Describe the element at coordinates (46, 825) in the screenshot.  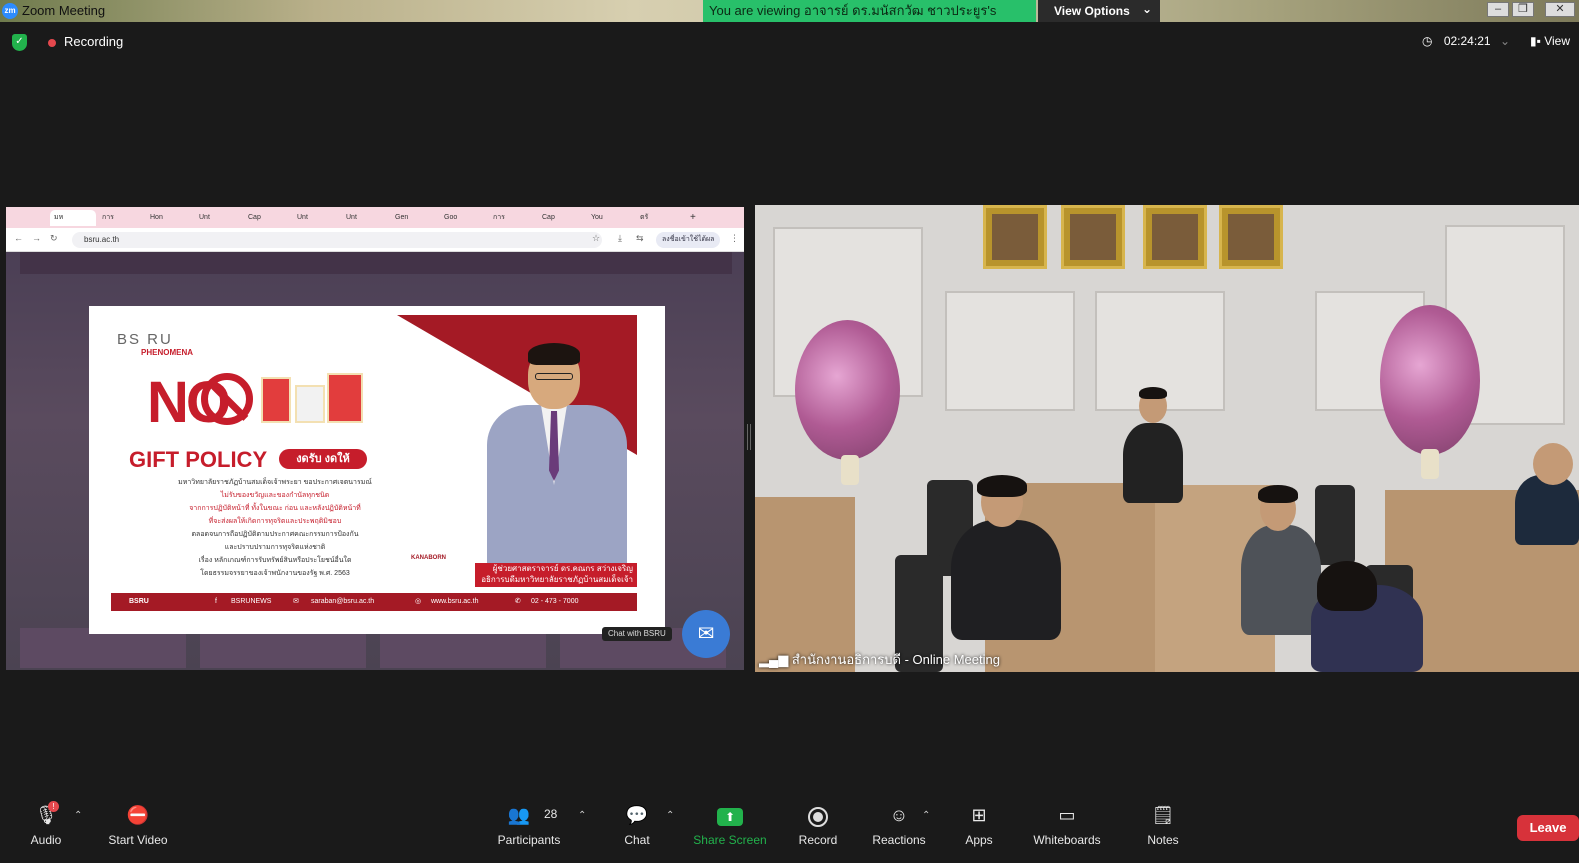
I see `audio-button: 🎙 ! Audio` at that location.